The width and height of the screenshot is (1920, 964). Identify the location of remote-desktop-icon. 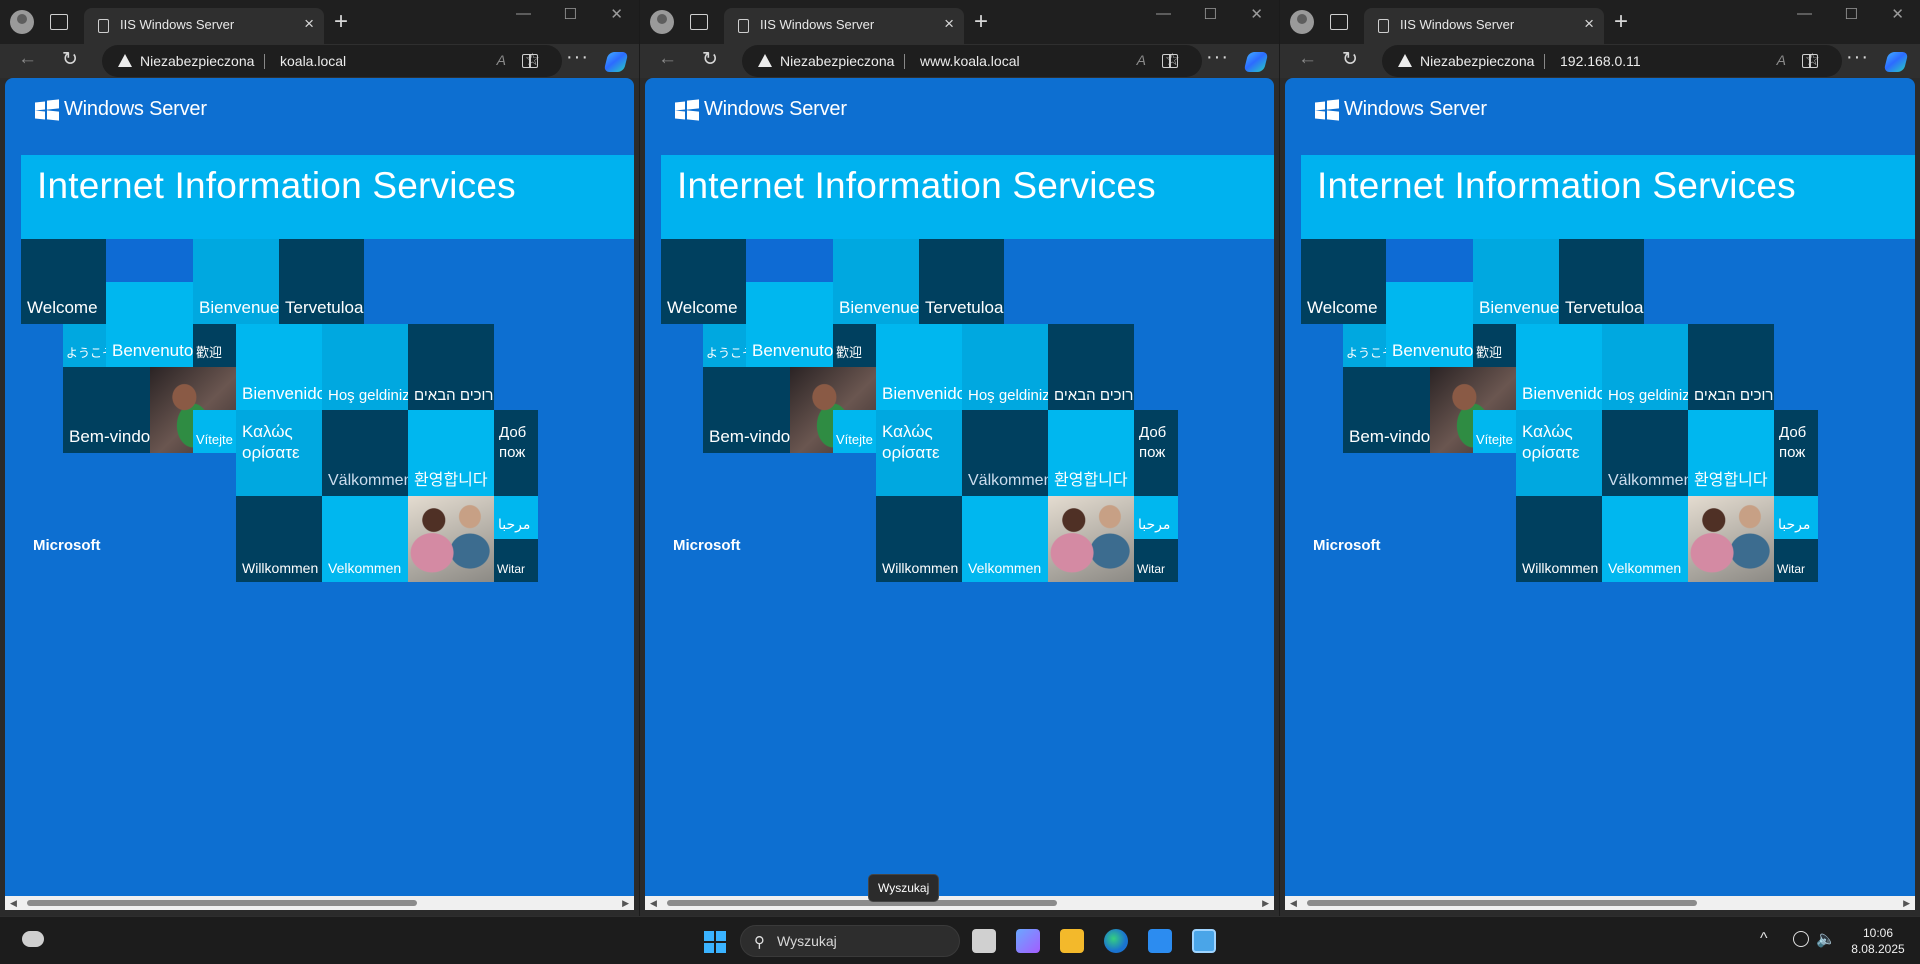
(1204, 941).